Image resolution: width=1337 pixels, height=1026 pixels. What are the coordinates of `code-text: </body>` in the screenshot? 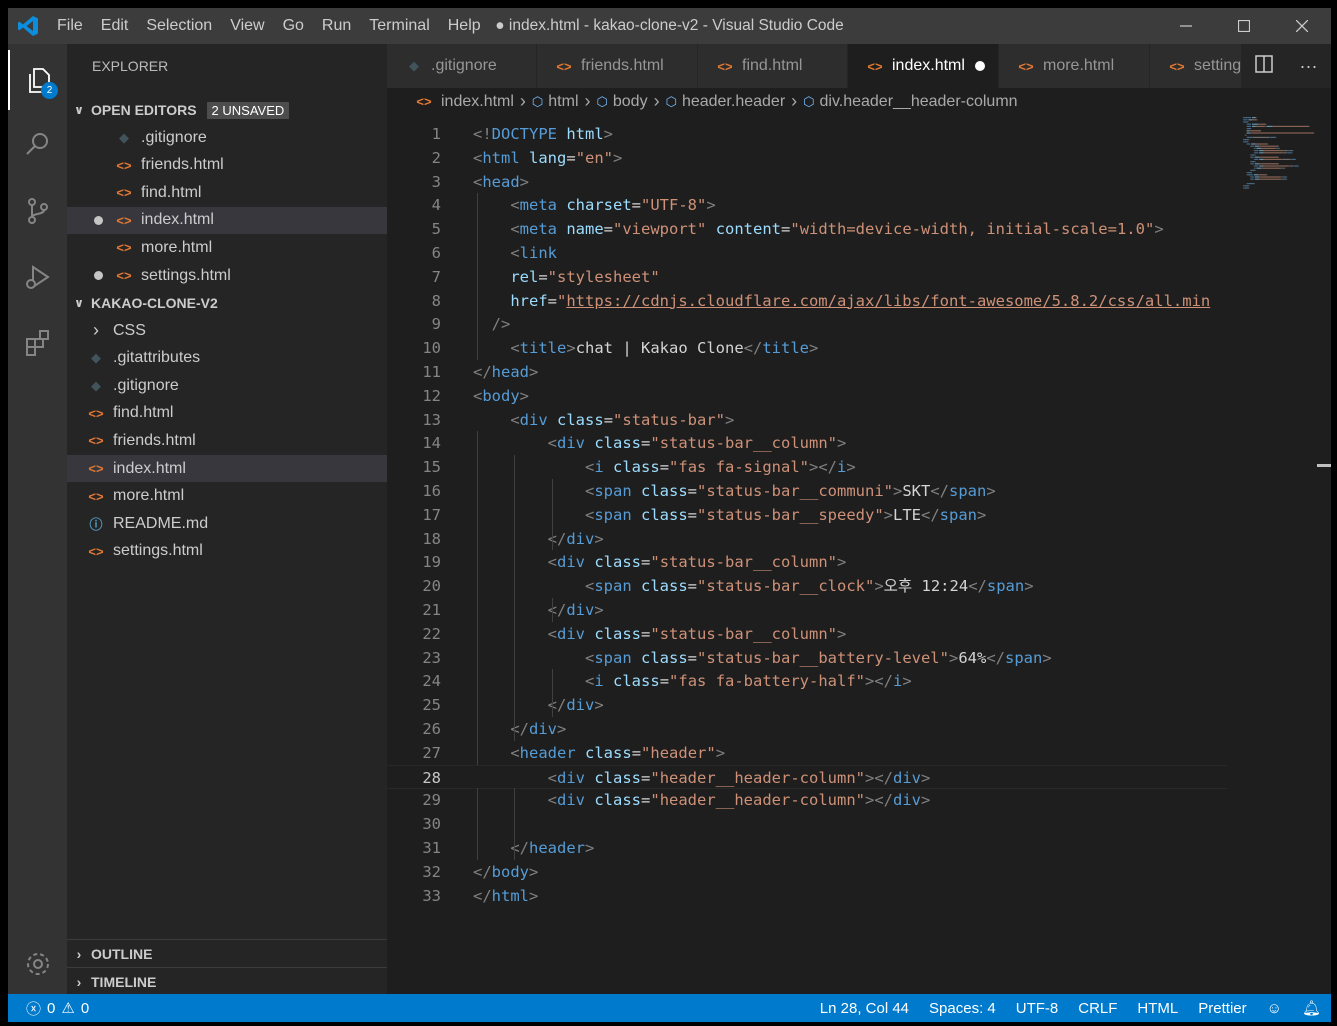 It's located at (506, 871).